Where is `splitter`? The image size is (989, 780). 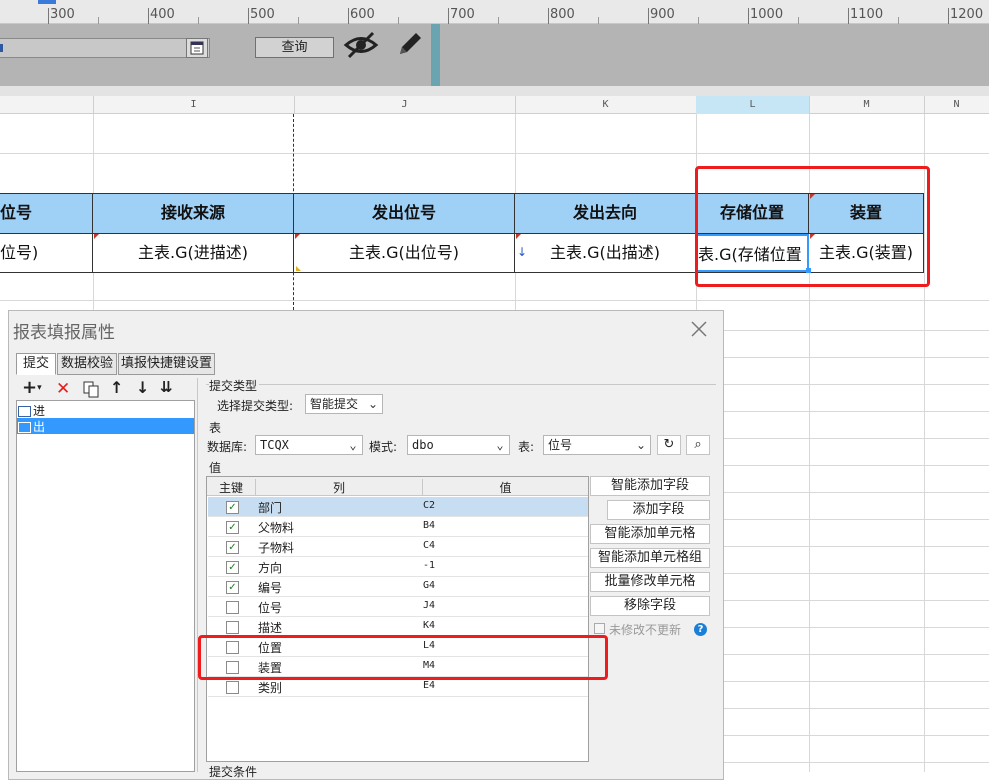 splitter is located at coordinates (199, 575).